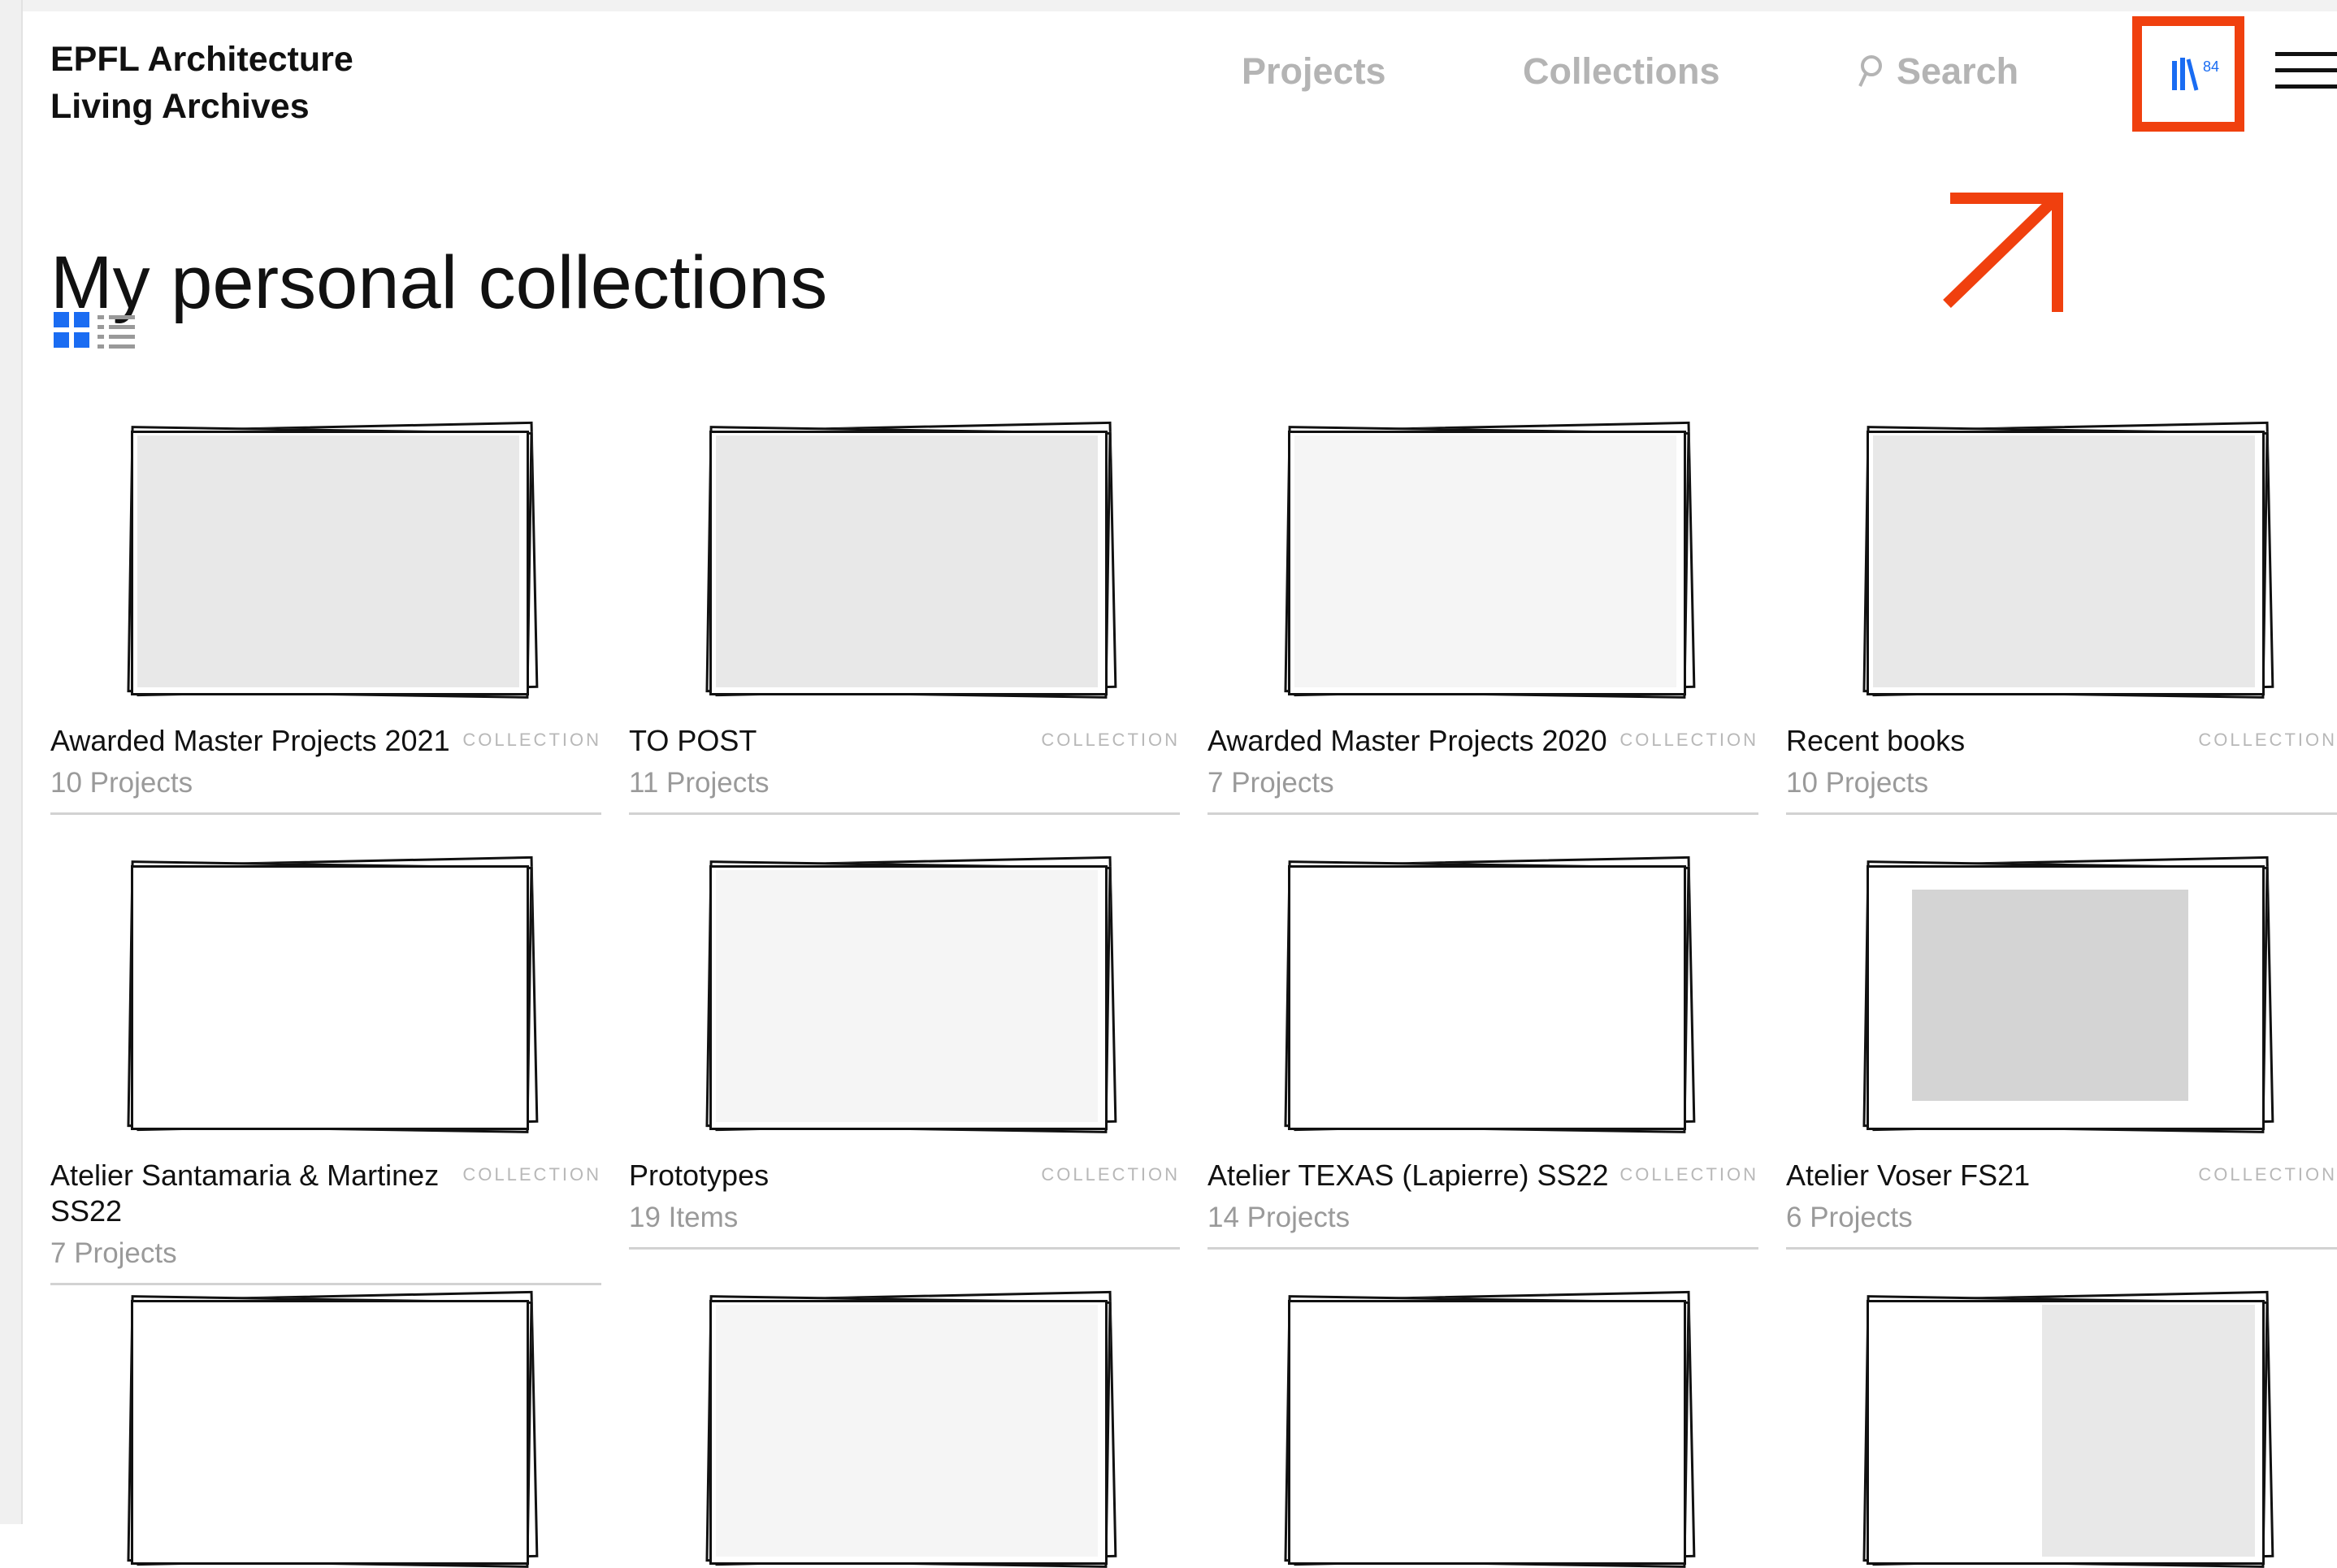  Describe the element at coordinates (1870, 71) in the screenshot. I see `search-icon` at that location.